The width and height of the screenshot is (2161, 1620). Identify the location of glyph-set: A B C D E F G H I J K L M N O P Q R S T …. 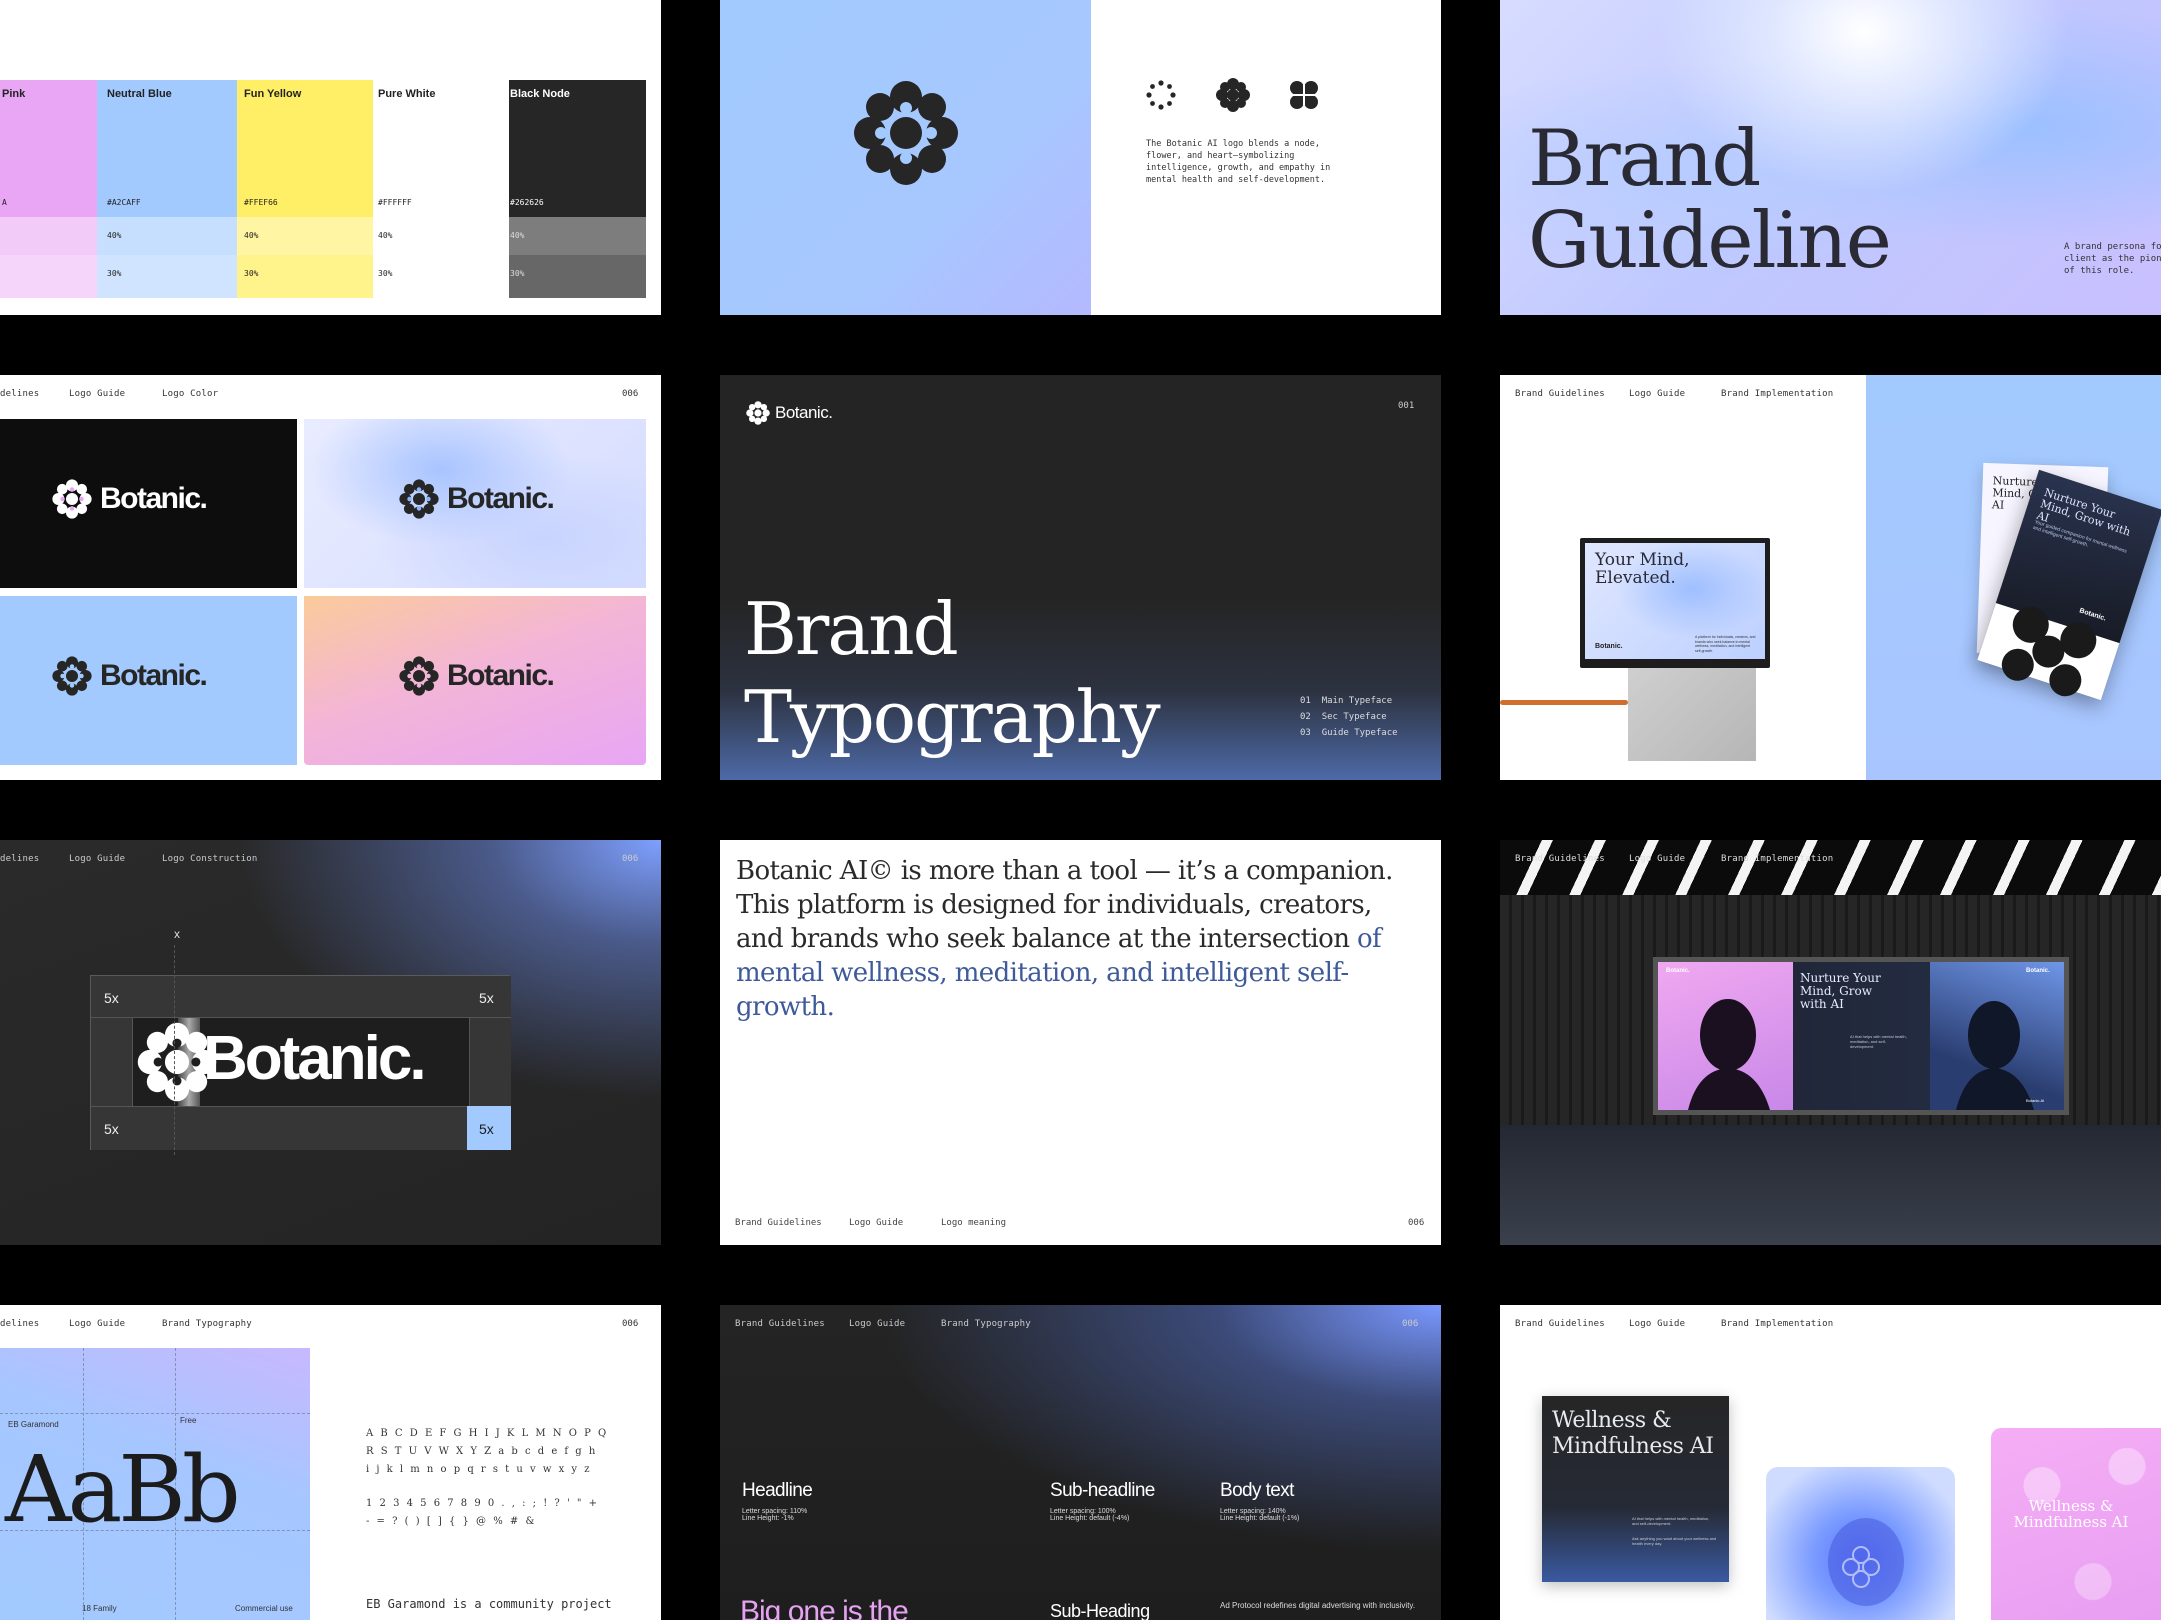
(487, 1478).